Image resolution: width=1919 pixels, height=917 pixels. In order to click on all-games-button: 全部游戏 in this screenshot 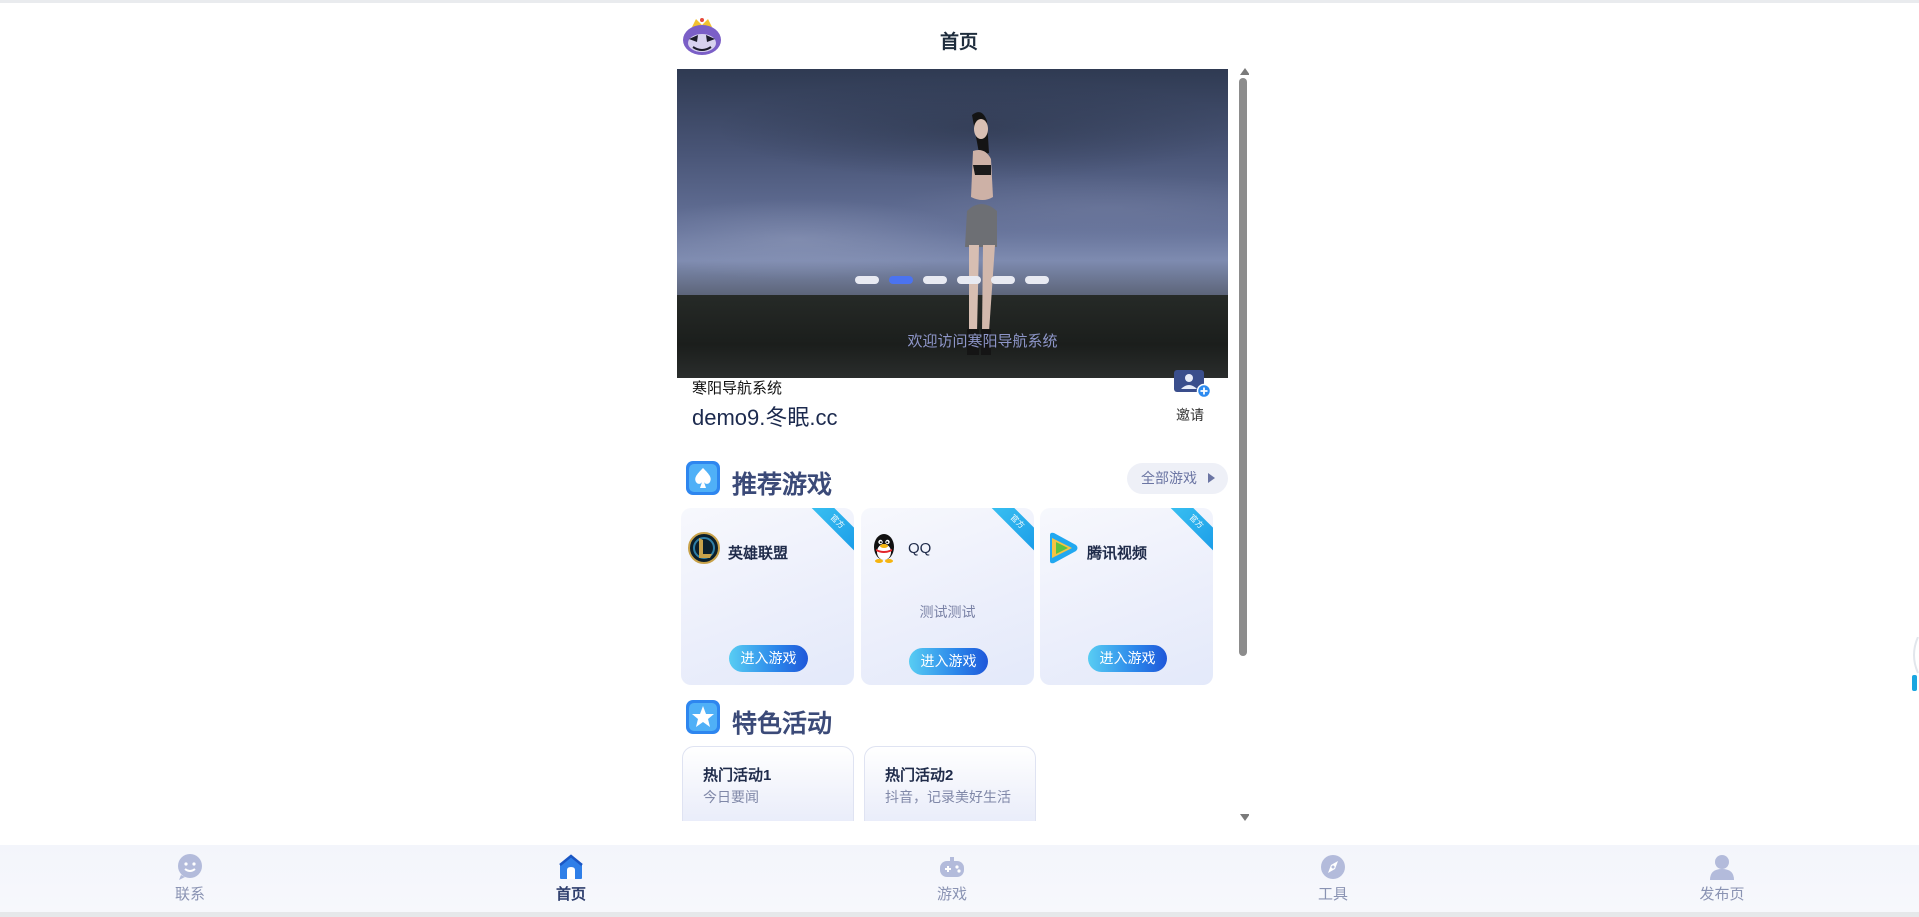, I will do `click(1177, 478)`.